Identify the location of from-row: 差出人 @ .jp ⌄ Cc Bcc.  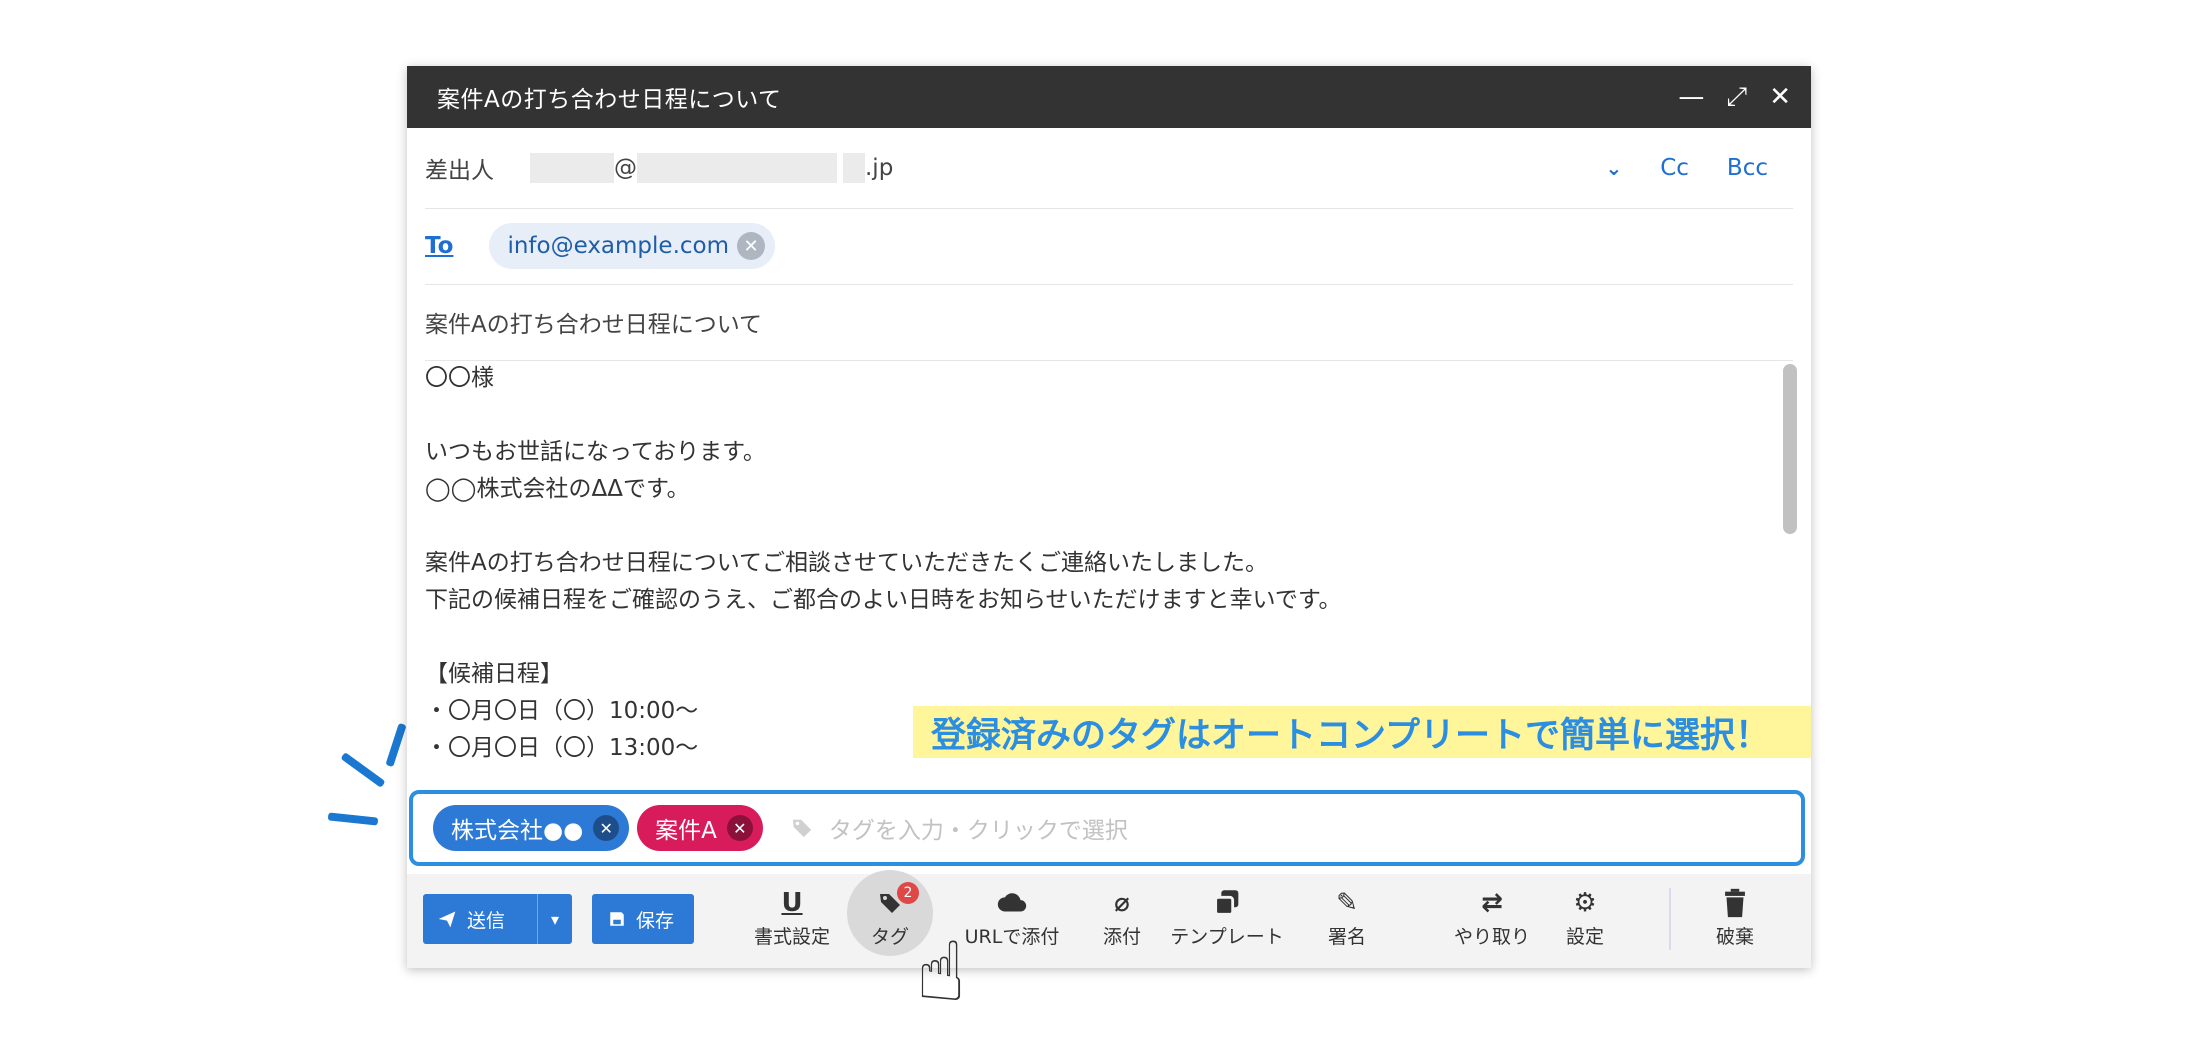
(1109, 168).